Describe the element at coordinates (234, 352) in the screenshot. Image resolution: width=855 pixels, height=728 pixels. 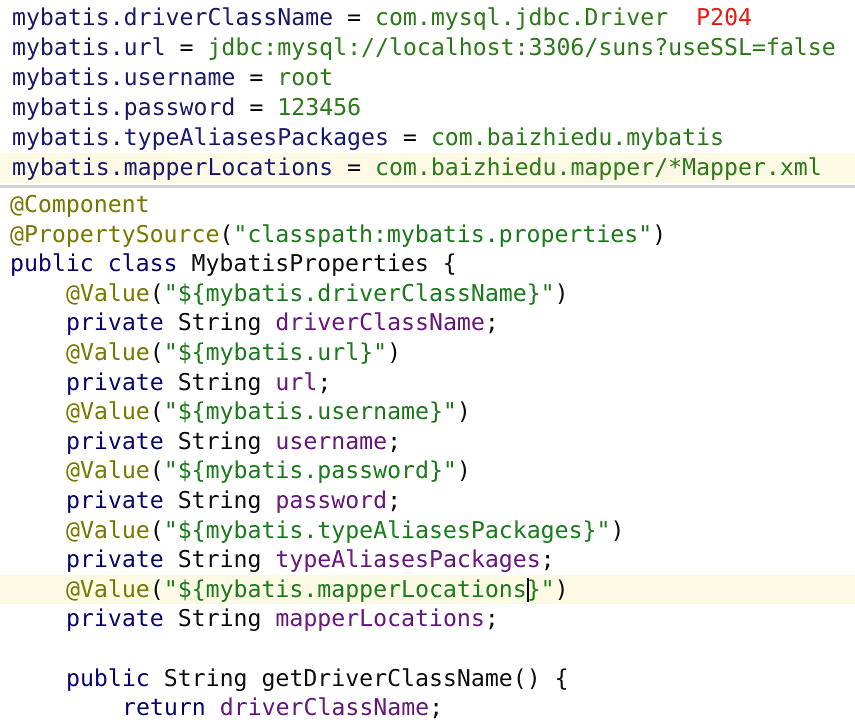
I see `code-line: @Value("${mybatis.url}")` at that location.